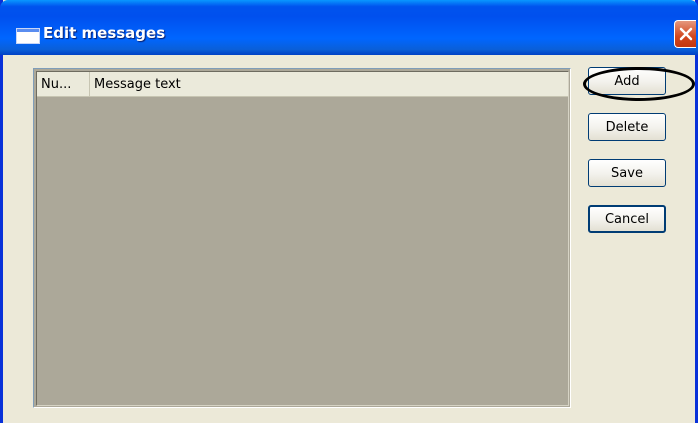  I want to click on close-button, so click(685, 34).